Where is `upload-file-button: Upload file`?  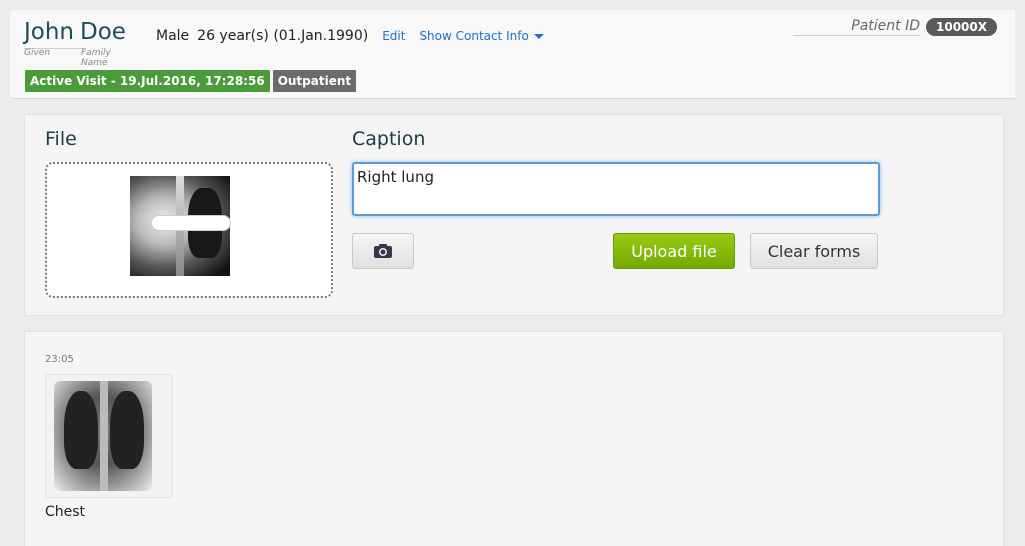
upload-file-button: Upload file is located at coordinates (674, 251).